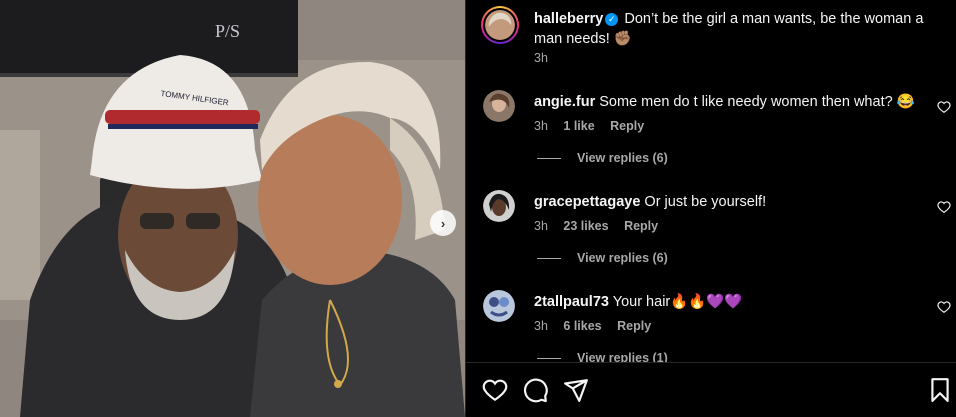  I want to click on comment-text: gracepettagaye Or just be yourself!, so click(650, 202).